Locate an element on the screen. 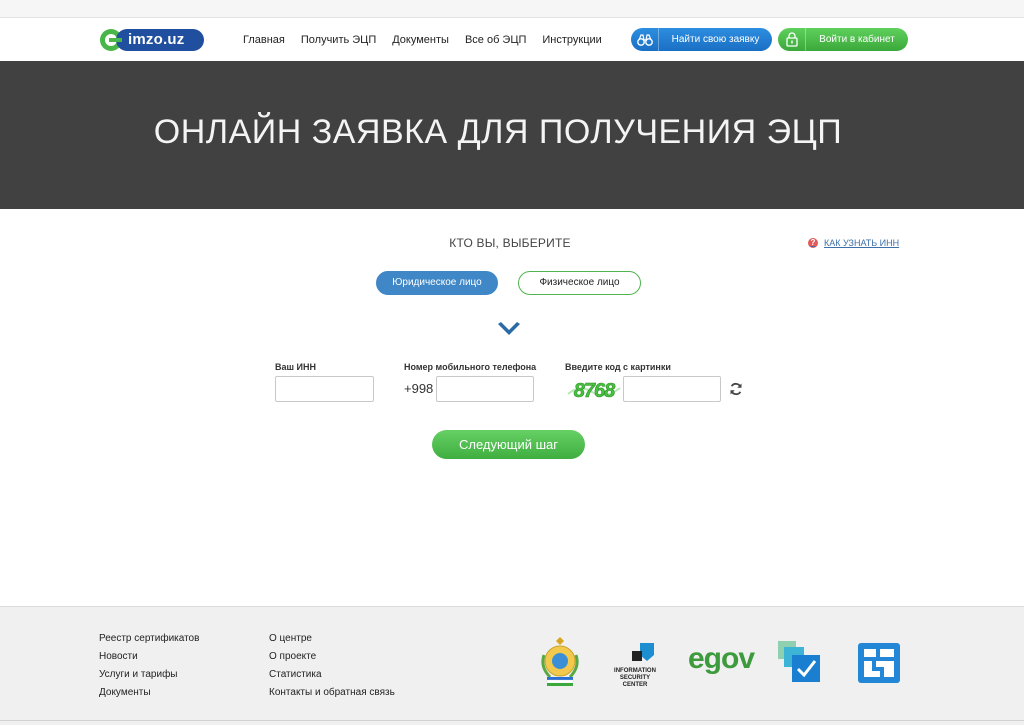 The height and width of the screenshot is (725, 1024). next-step-button: Следующий шаг is located at coordinates (508, 444).